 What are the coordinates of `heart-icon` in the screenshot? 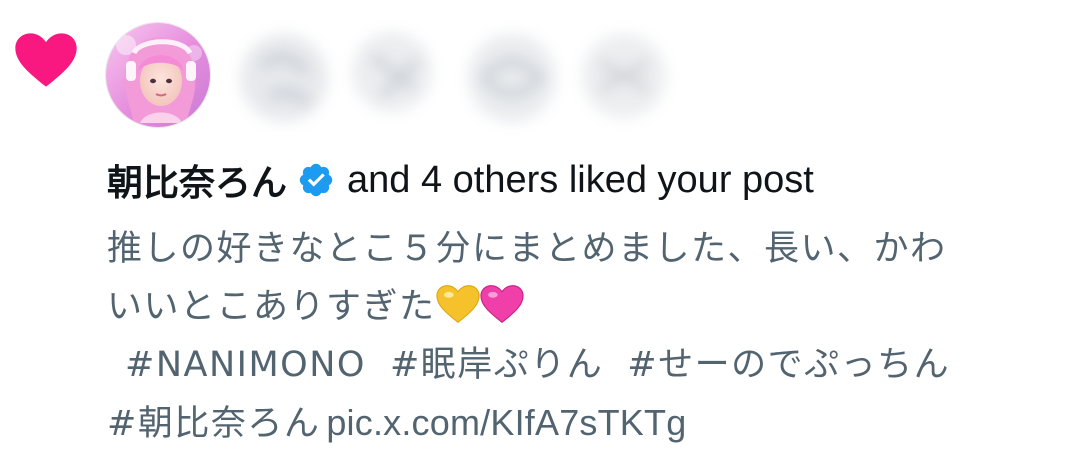 It's located at (46, 60).